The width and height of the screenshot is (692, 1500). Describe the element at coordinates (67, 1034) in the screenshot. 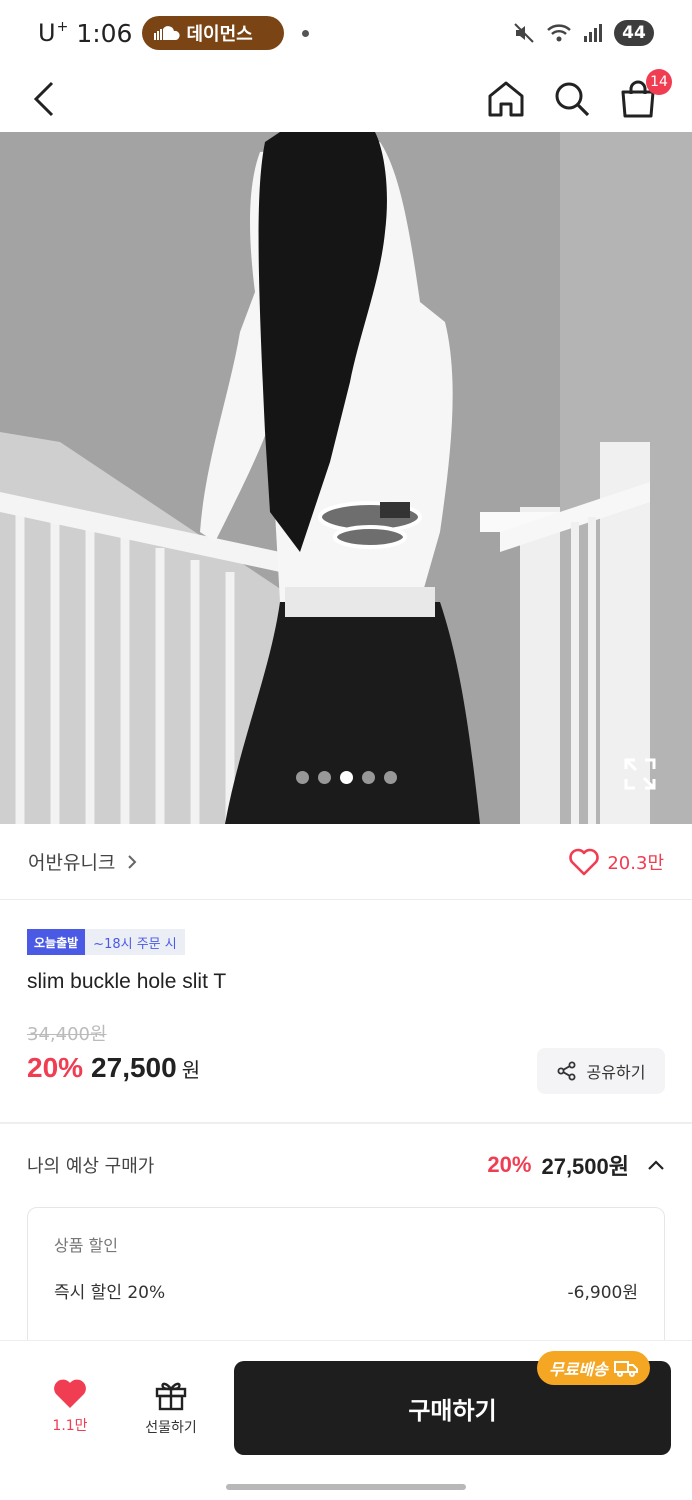

I see `original-price: 34,400원` at that location.